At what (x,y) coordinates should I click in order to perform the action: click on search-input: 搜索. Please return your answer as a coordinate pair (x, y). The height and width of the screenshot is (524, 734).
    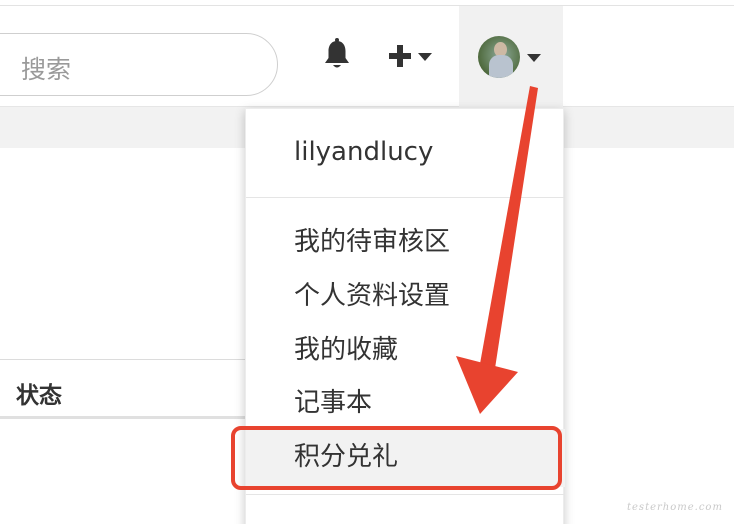
    Looking at the image, I should click on (139, 64).